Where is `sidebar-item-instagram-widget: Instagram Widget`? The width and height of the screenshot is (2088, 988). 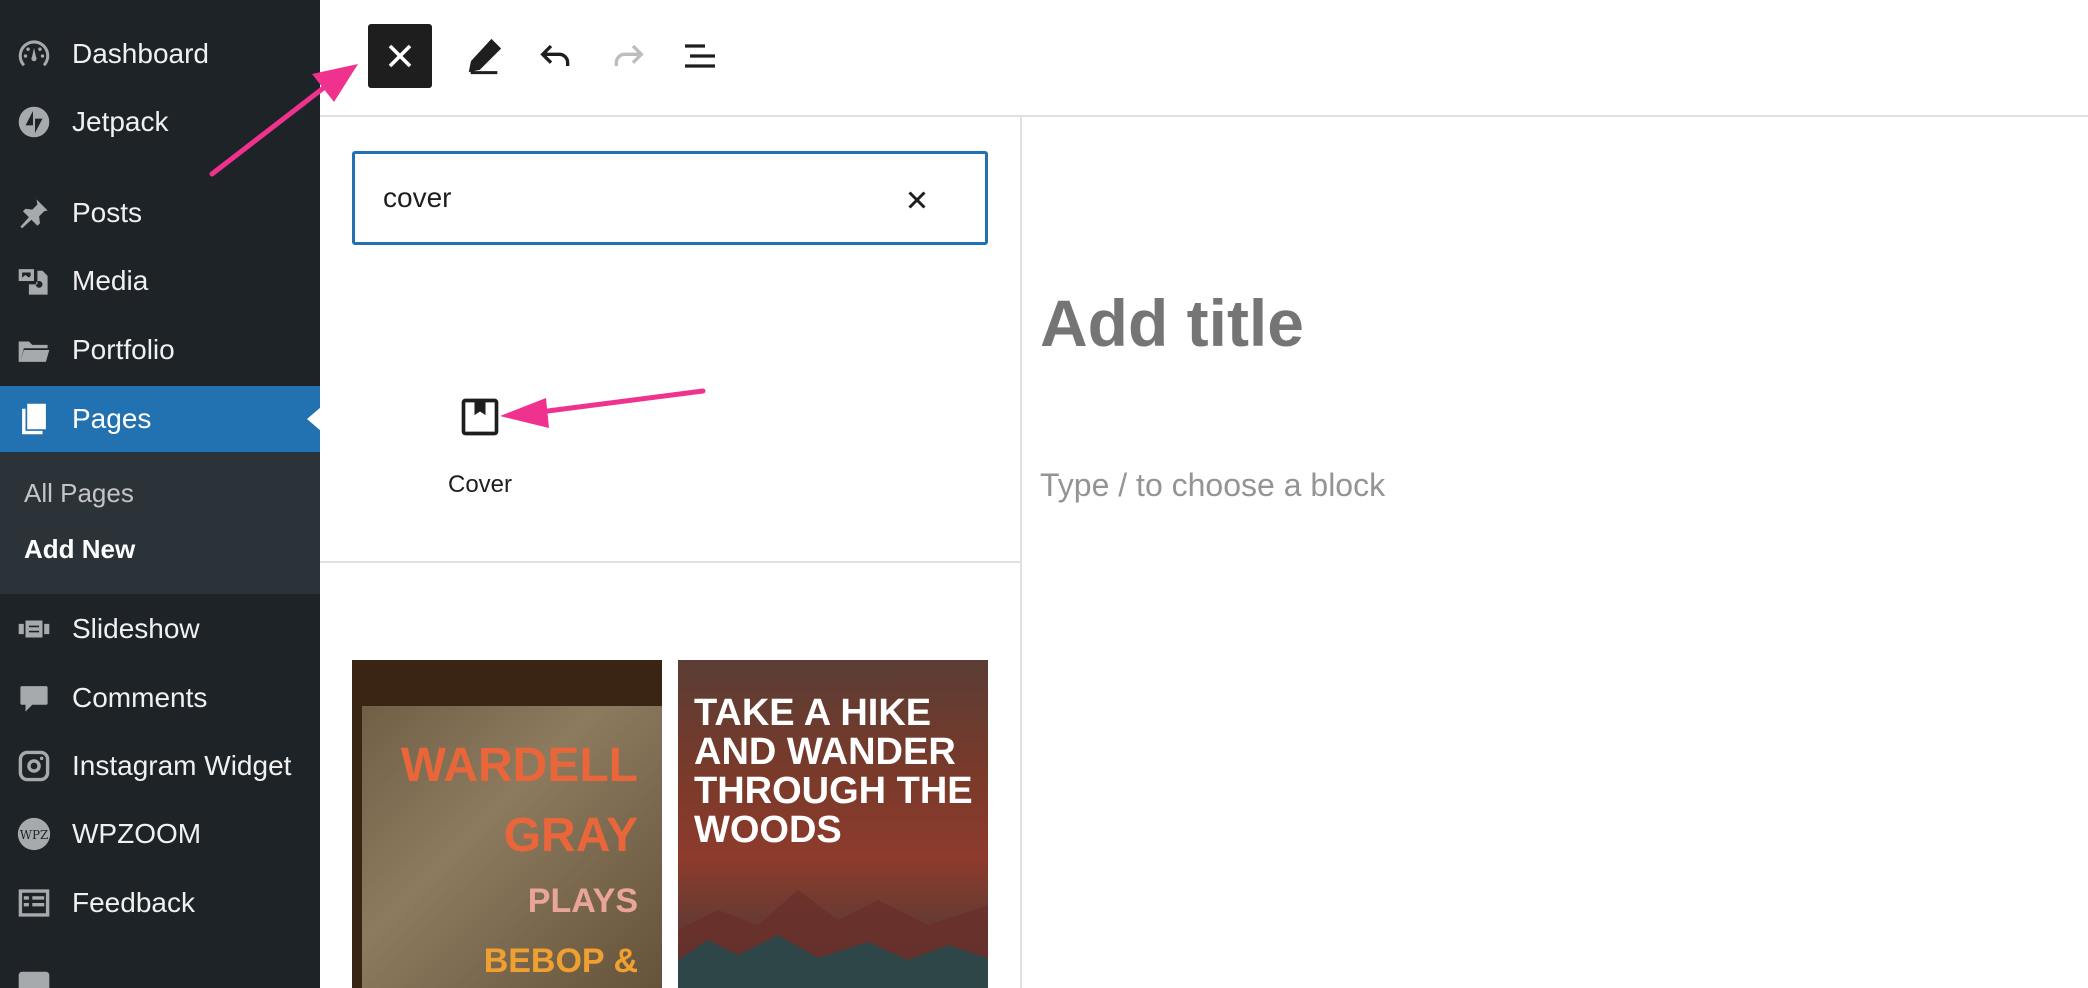
sidebar-item-instagram-widget: Instagram Widget is located at coordinates (160, 766).